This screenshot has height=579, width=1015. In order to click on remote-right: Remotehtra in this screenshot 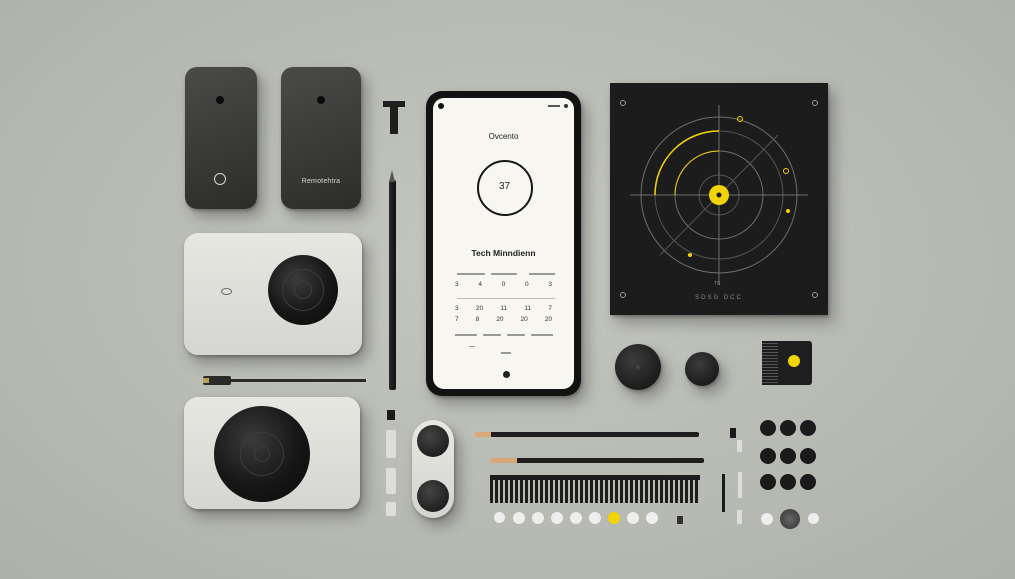, I will do `click(321, 138)`.